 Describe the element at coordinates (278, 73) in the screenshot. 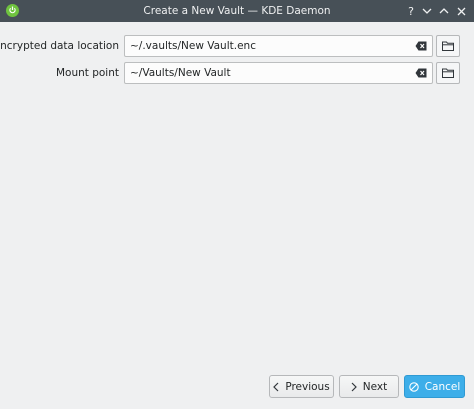

I see `mount-point-field: ~/Vaults/New Vault` at that location.